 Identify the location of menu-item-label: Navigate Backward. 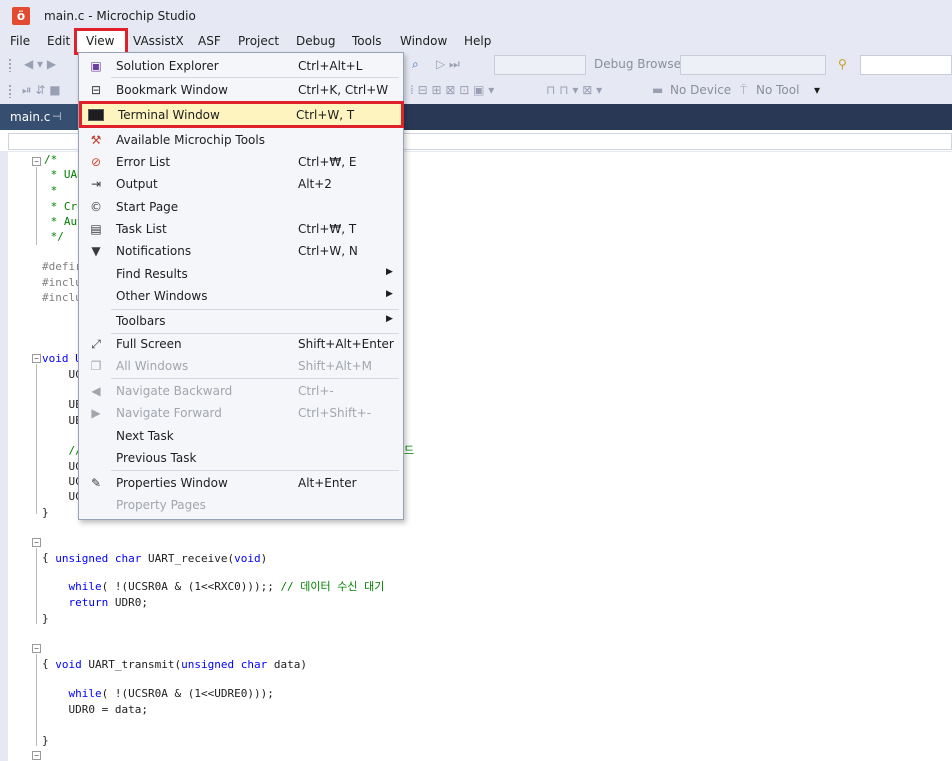
(174, 391).